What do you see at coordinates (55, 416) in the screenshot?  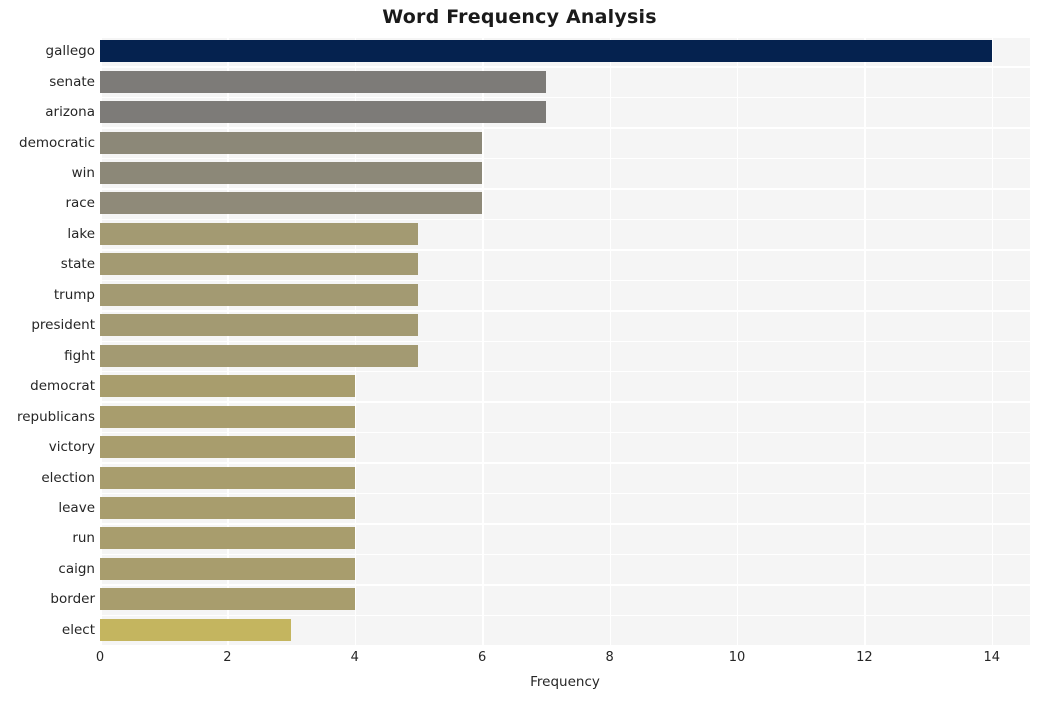 I see `y-tick-label: republicans` at bounding box center [55, 416].